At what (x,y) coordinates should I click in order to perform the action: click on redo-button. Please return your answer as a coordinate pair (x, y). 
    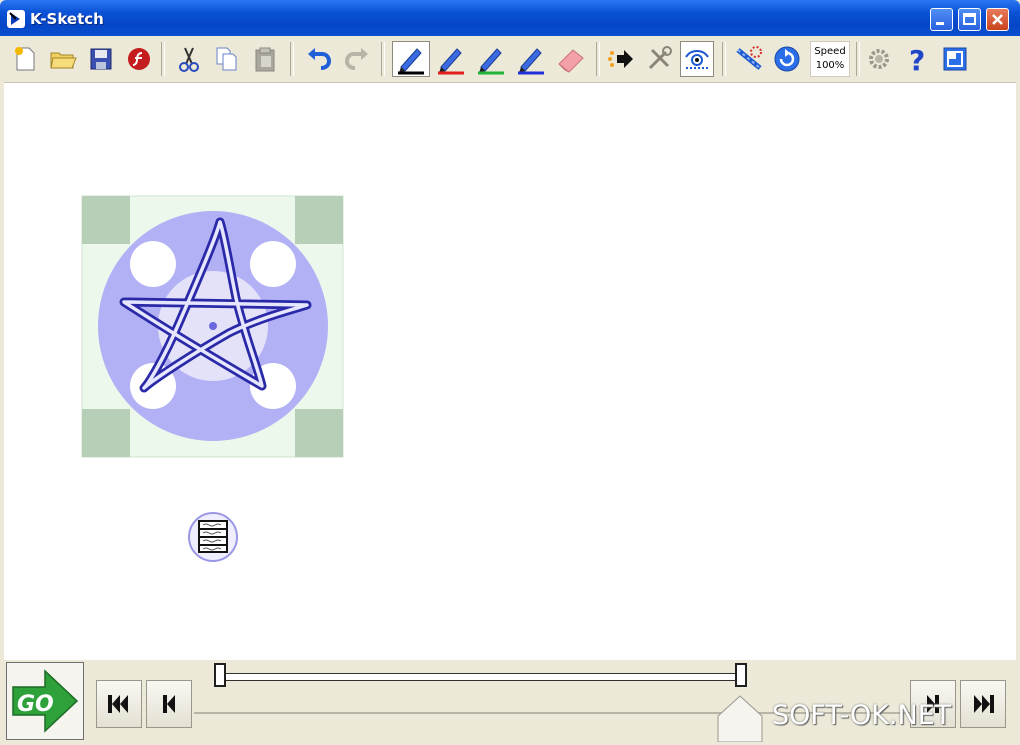
    Looking at the image, I should click on (357, 59).